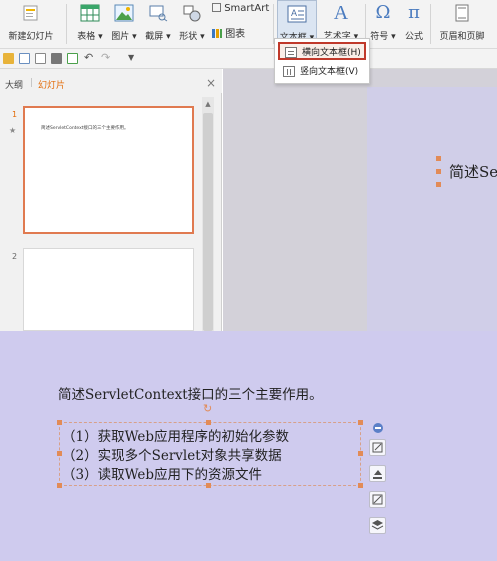 This screenshot has width=497, height=561. What do you see at coordinates (217, 33) in the screenshot?
I see `chart-icon` at bounding box center [217, 33].